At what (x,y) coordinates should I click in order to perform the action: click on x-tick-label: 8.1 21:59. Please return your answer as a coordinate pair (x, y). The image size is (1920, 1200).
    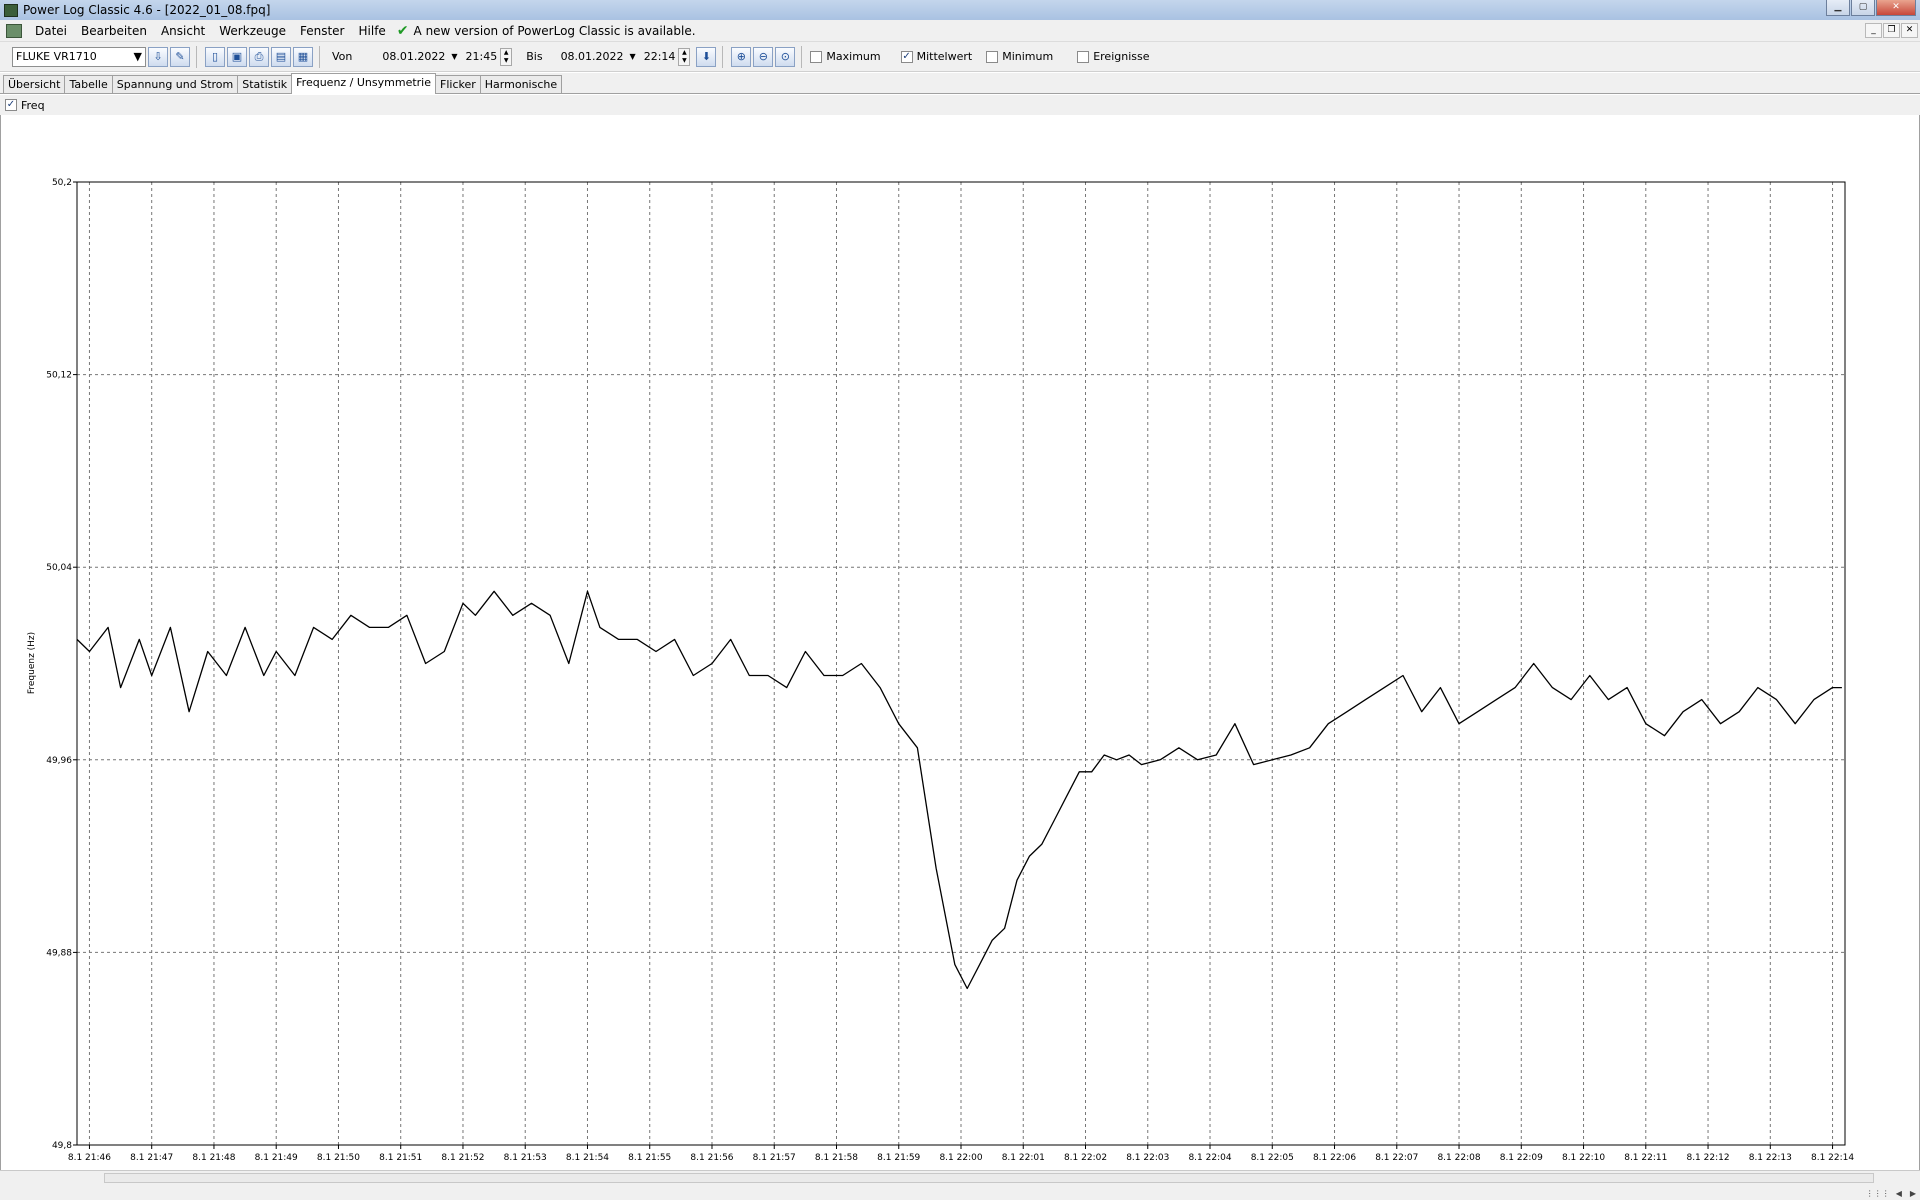
    Looking at the image, I should click on (898, 1158).